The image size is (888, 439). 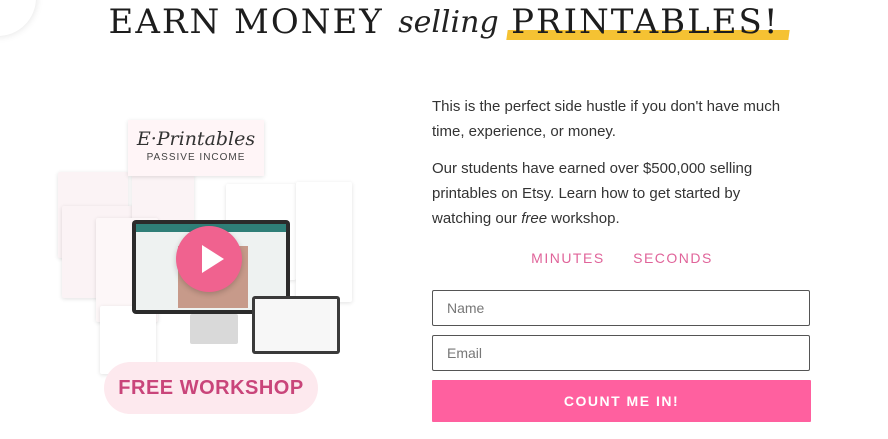 What do you see at coordinates (196, 139) in the screenshot?
I see `cover-title: E·Printables` at bounding box center [196, 139].